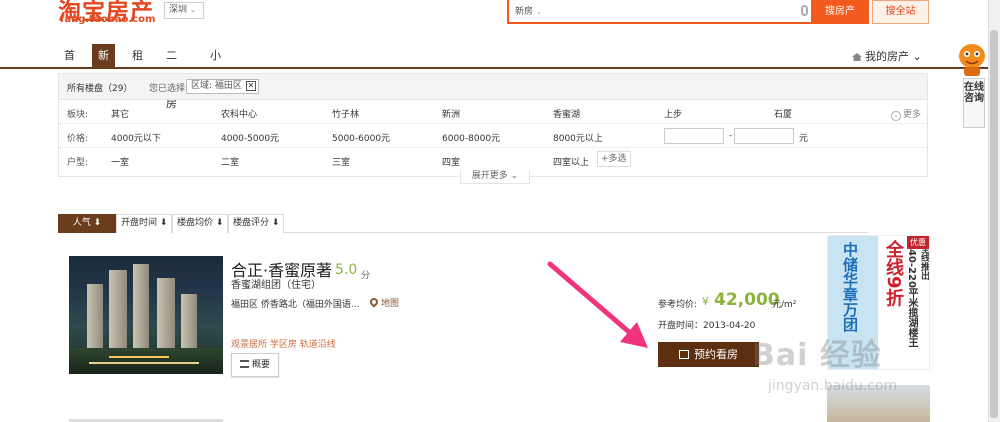 The height and width of the screenshot is (422, 1000). Describe the element at coordinates (493, 87) in the screenshot. I see `filter-header: 所有楼盘（29） 您已选择: 区域: 福田区 ✕` at that location.